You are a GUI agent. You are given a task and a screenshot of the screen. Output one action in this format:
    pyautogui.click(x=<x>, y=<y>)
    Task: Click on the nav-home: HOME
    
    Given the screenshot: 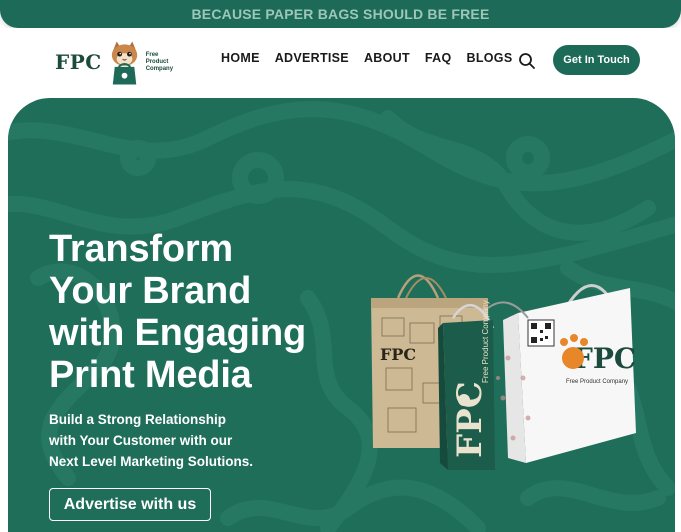 What is the action you would take?
    pyautogui.click(x=240, y=58)
    